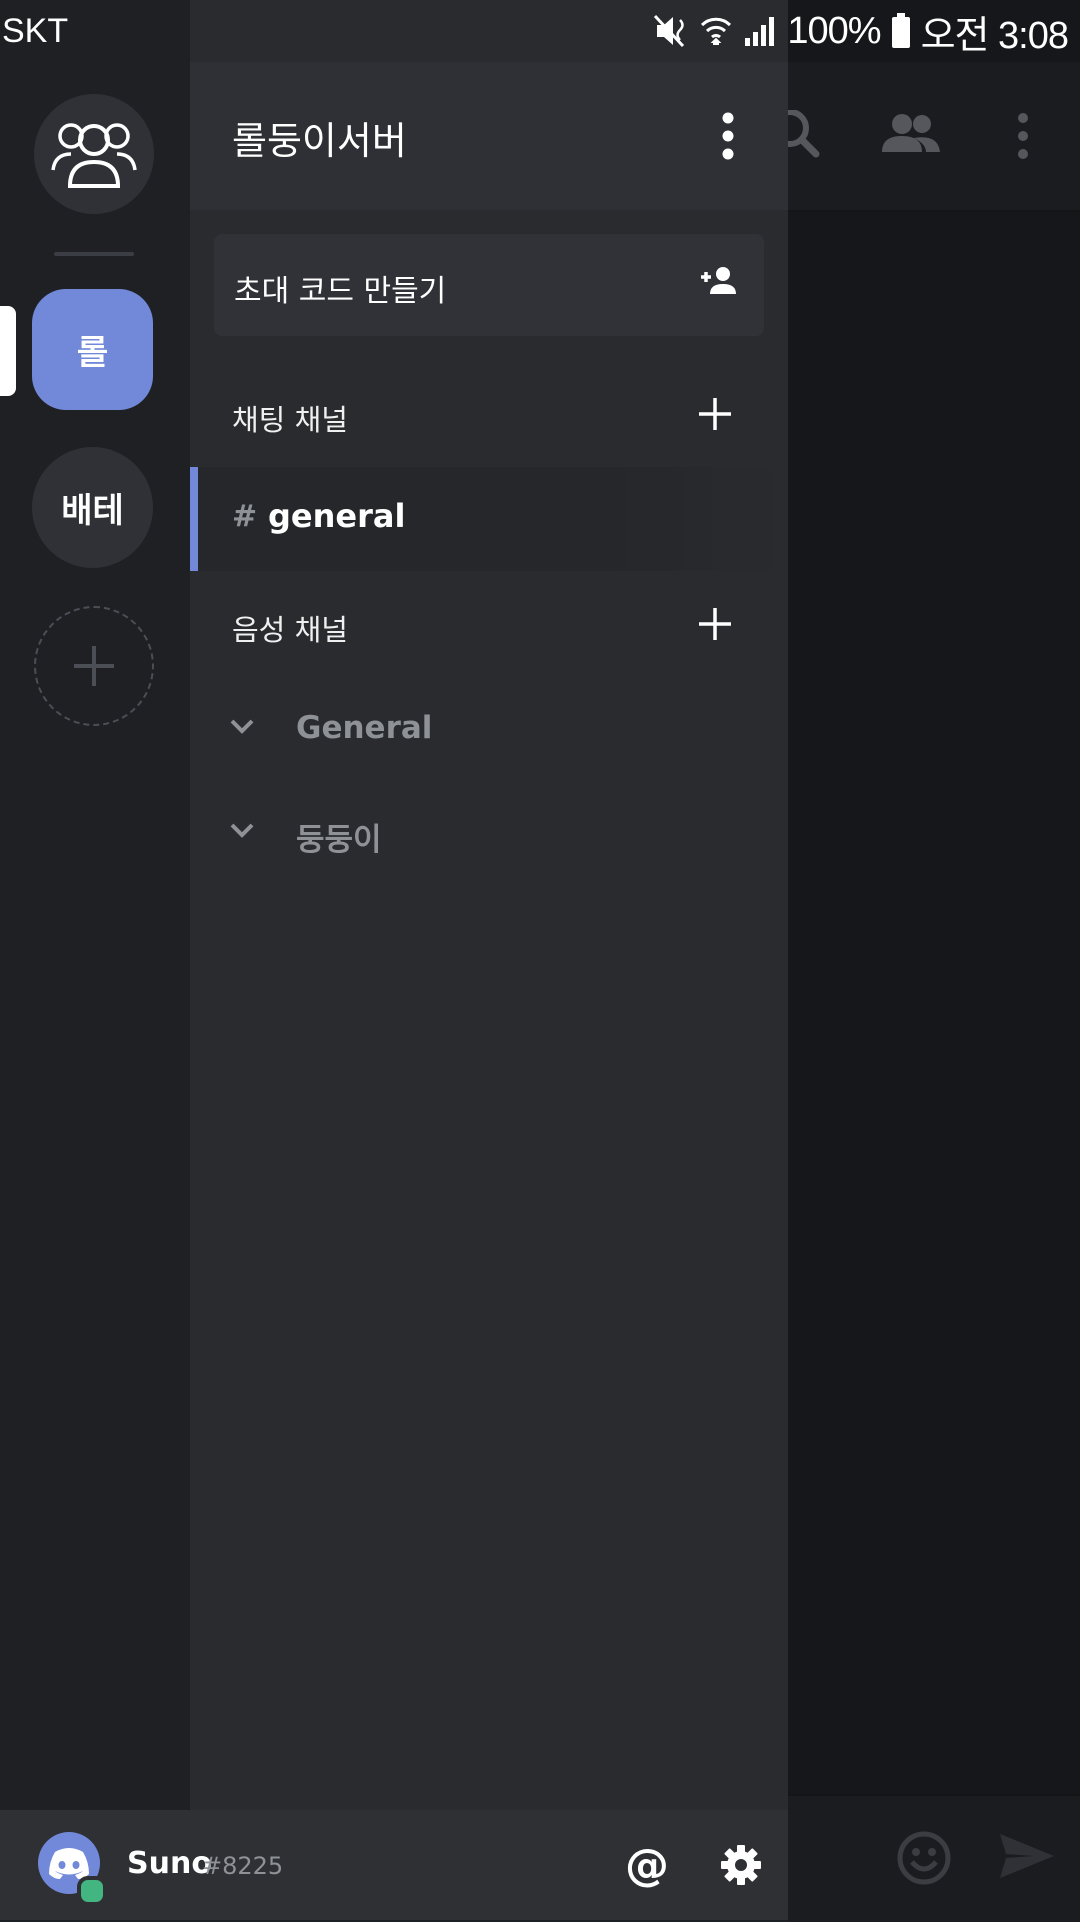 The width and height of the screenshot is (1080, 1922). Describe the element at coordinates (1027, 1856) in the screenshot. I see `send-icon` at that location.